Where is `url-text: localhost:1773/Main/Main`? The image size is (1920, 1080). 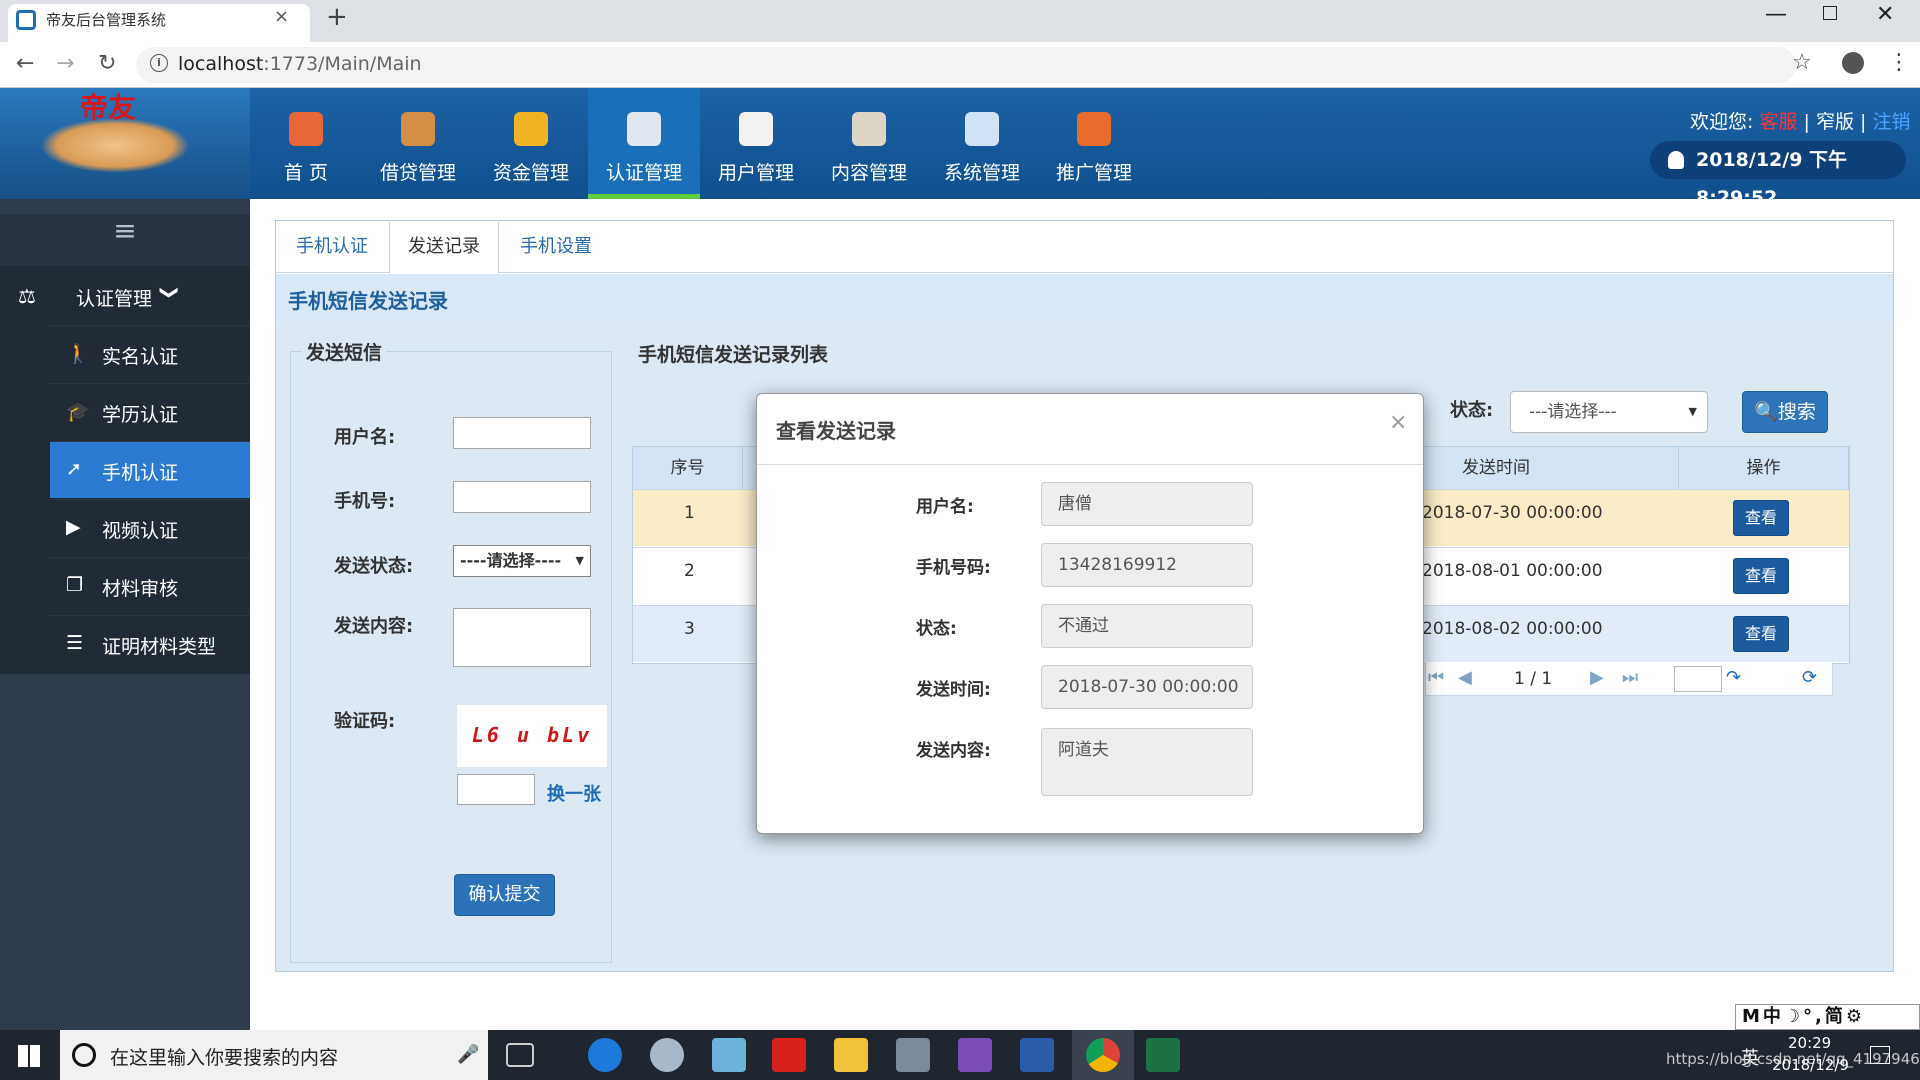
url-text: localhost:1773/Main/Main is located at coordinates (300, 64).